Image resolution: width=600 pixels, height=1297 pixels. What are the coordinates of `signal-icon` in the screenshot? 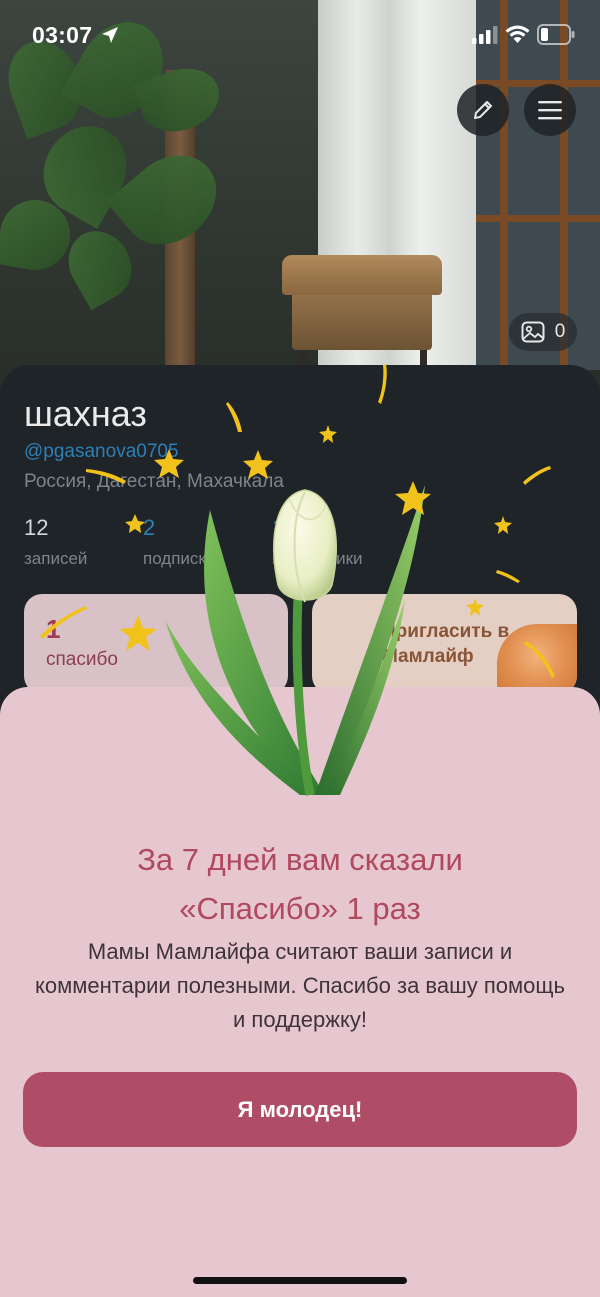 It's located at (485, 35).